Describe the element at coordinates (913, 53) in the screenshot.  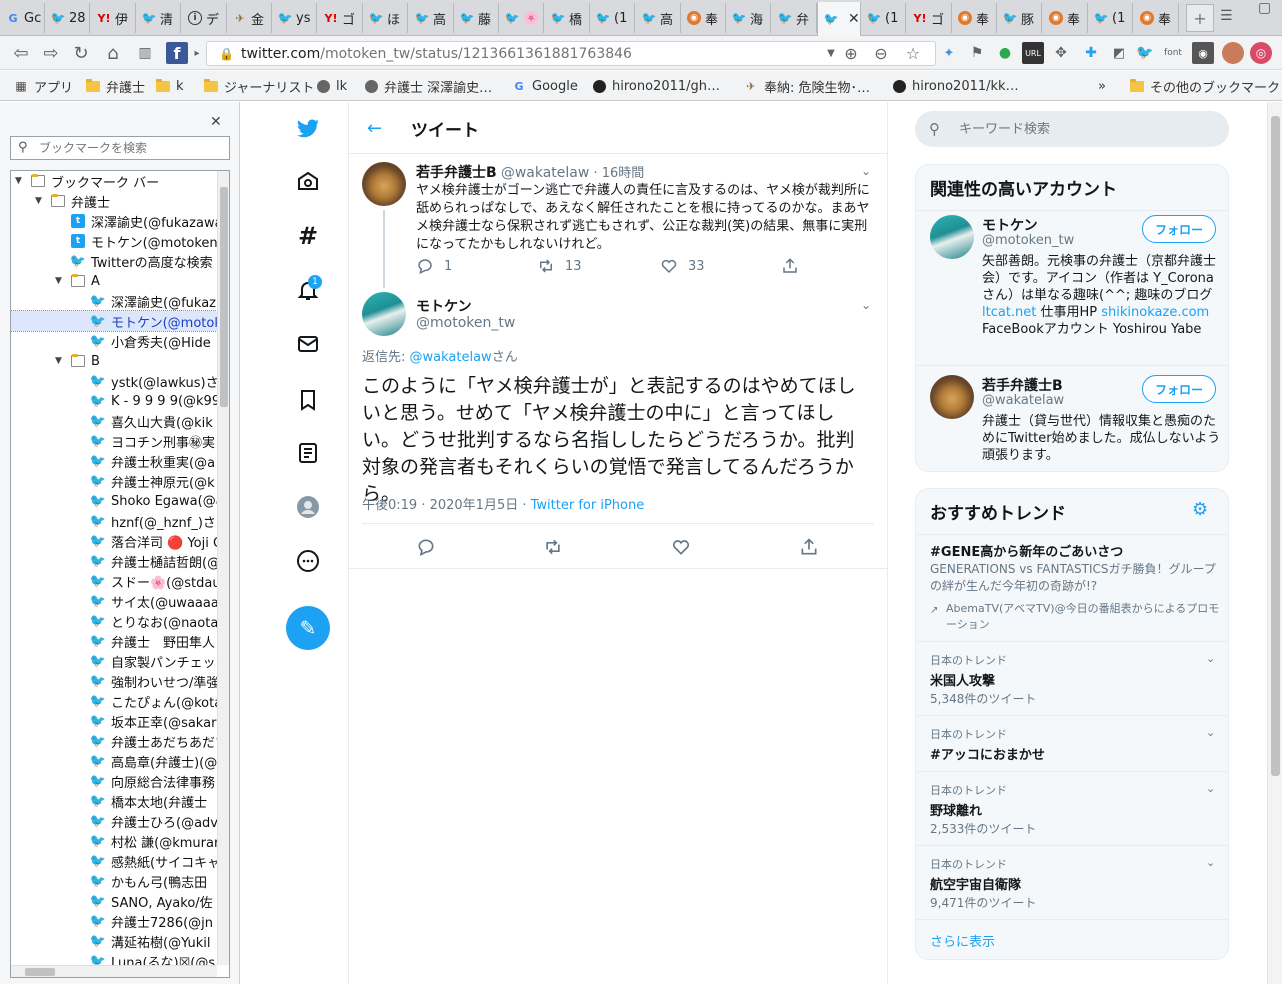
I see `star-icon: ☆` at that location.